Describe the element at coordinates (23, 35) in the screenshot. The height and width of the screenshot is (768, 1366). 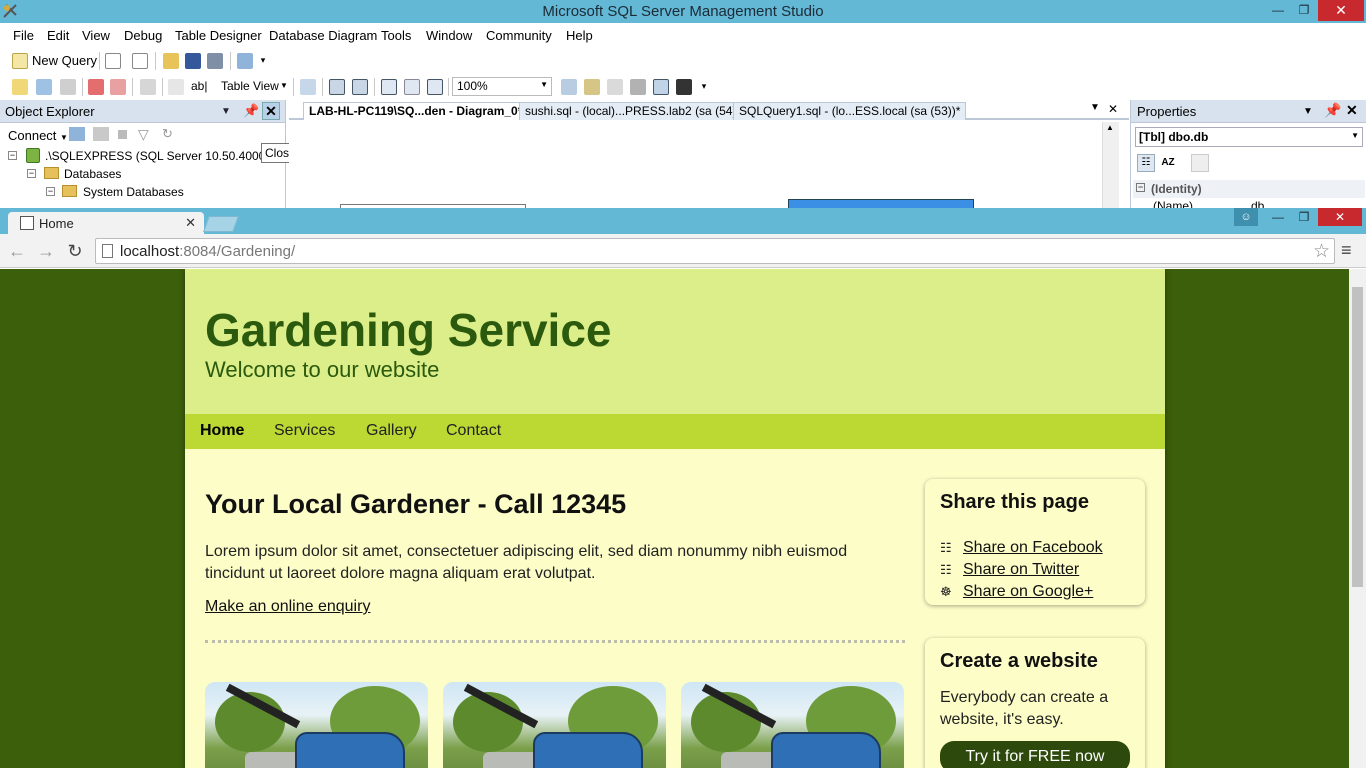
I see `menu-file: File` at that location.